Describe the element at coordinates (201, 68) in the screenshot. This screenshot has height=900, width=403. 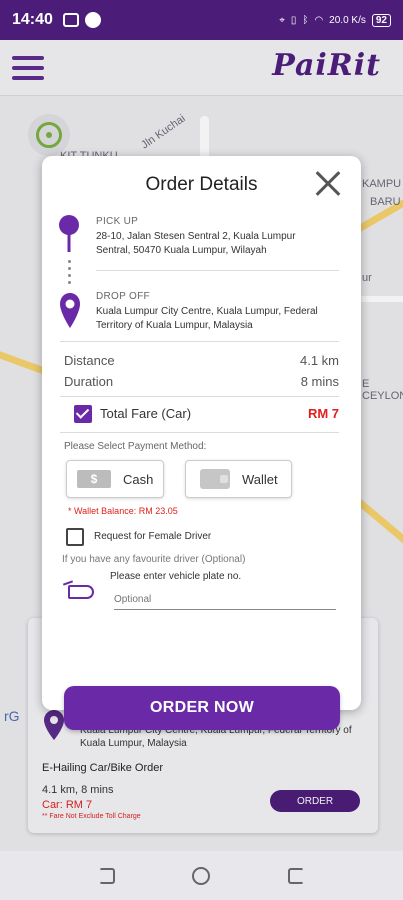
I see `app-bar: PaiRit` at that location.